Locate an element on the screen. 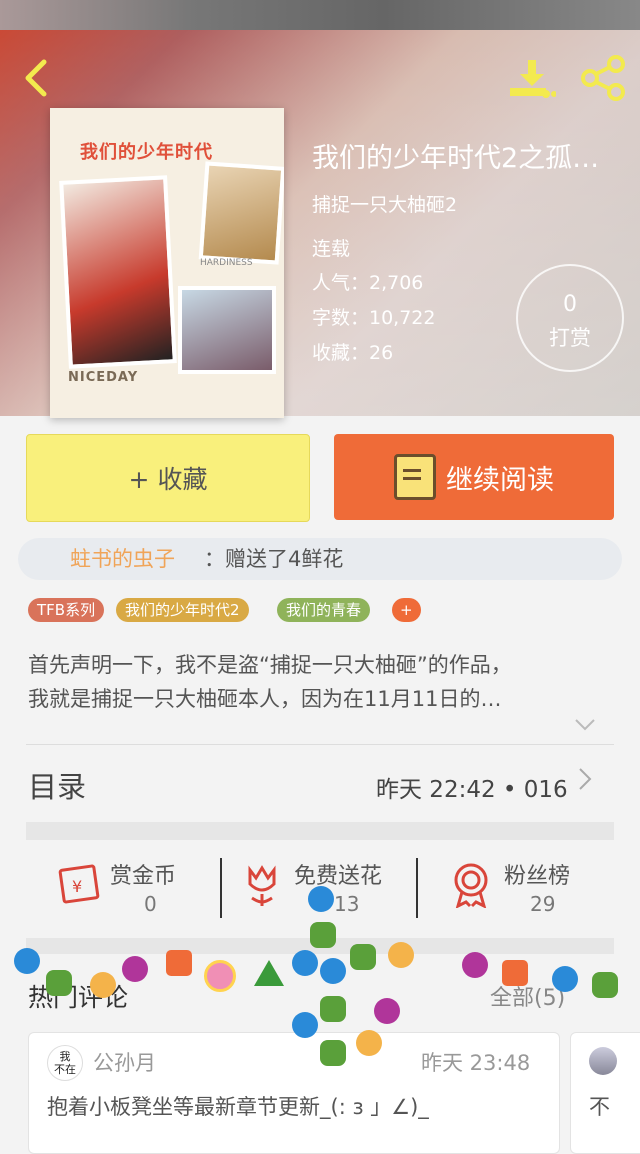 The image size is (640, 1154). chevron-right-icon is located at coordinates (585, 779).